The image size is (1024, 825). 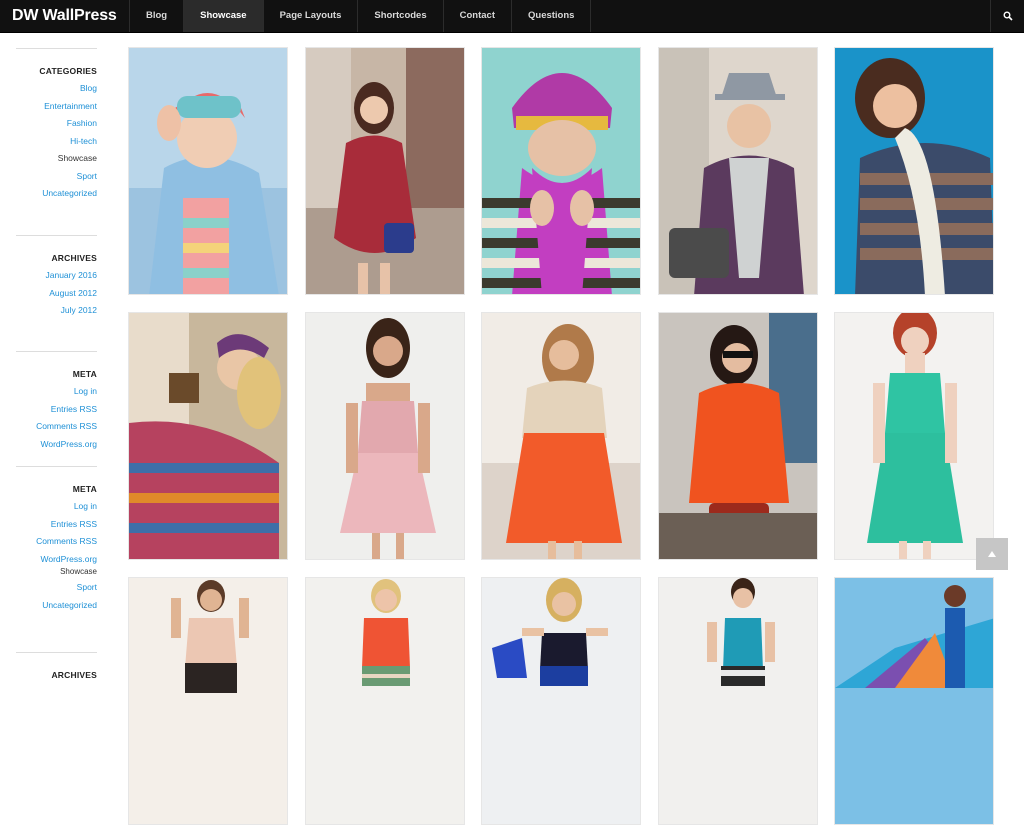 I want to click on categories-title: CATEGORIES, so click(x=68, y=71).